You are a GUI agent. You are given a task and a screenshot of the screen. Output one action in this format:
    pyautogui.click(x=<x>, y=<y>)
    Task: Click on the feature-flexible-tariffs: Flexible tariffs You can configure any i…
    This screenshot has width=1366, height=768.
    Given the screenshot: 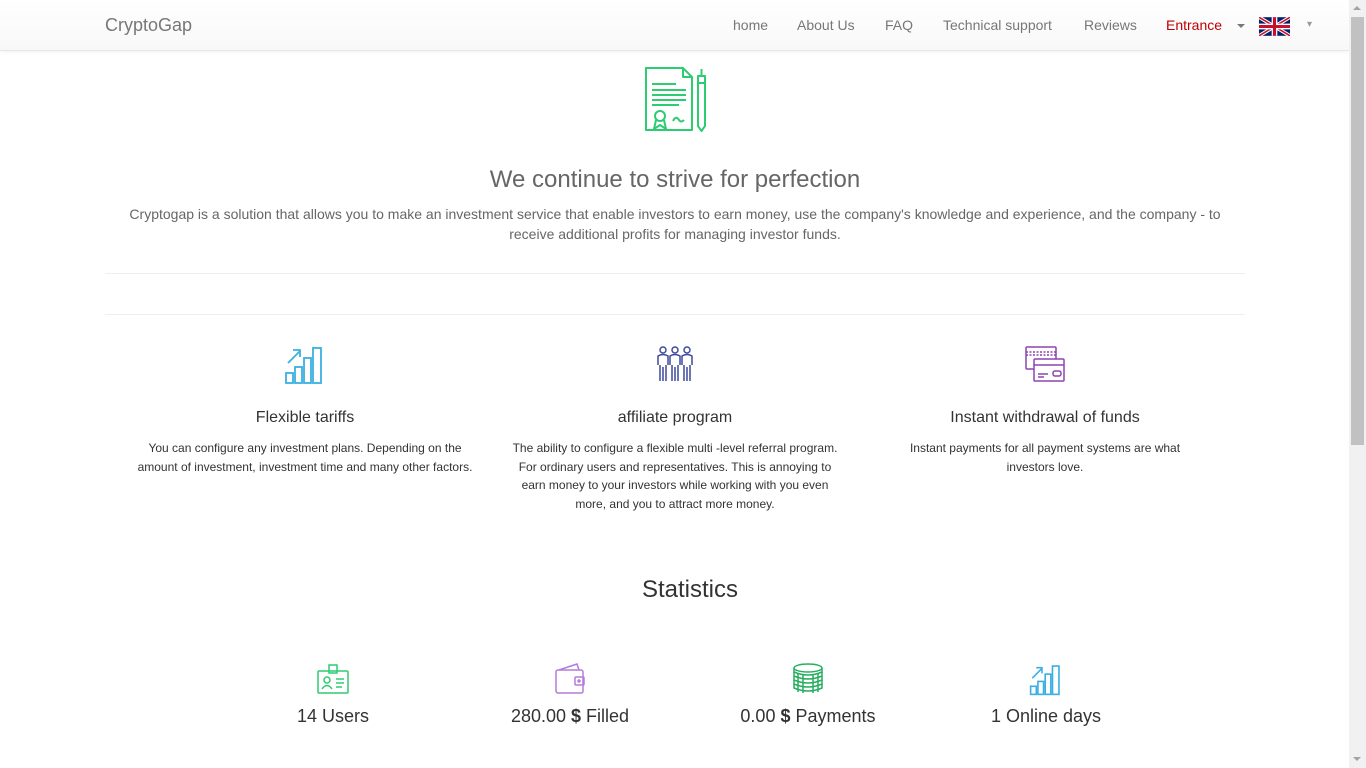 What is the action you would take?
    pyautogui.click(x=305, y=409)
    